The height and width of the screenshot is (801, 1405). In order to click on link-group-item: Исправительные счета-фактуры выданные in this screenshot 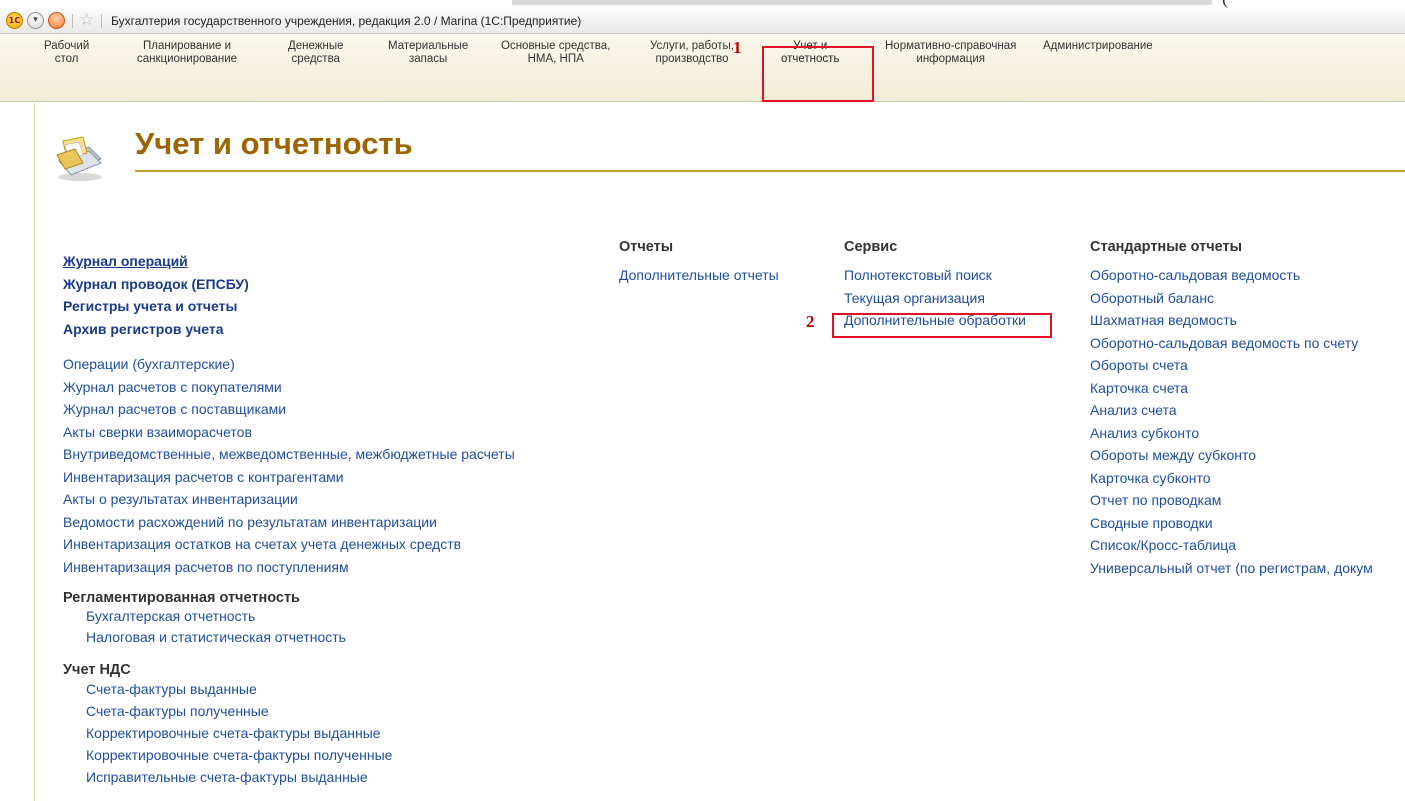, I will do `click(289, 777)`.